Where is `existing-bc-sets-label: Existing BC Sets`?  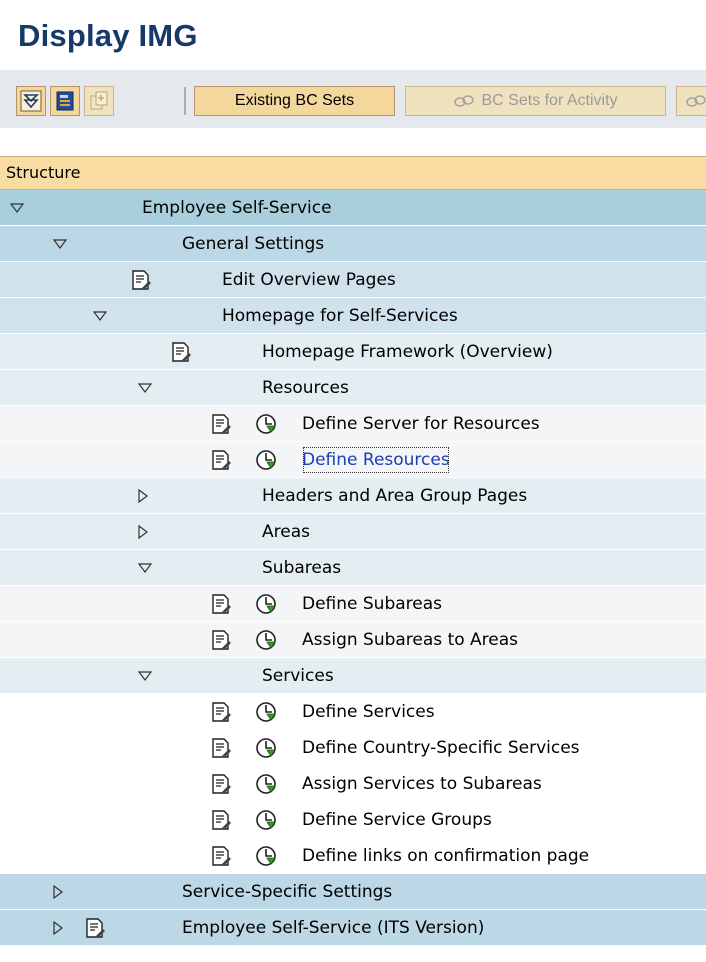 existing-bc-sets-label: Existing BC Sets is located at coordinates (294, 100).